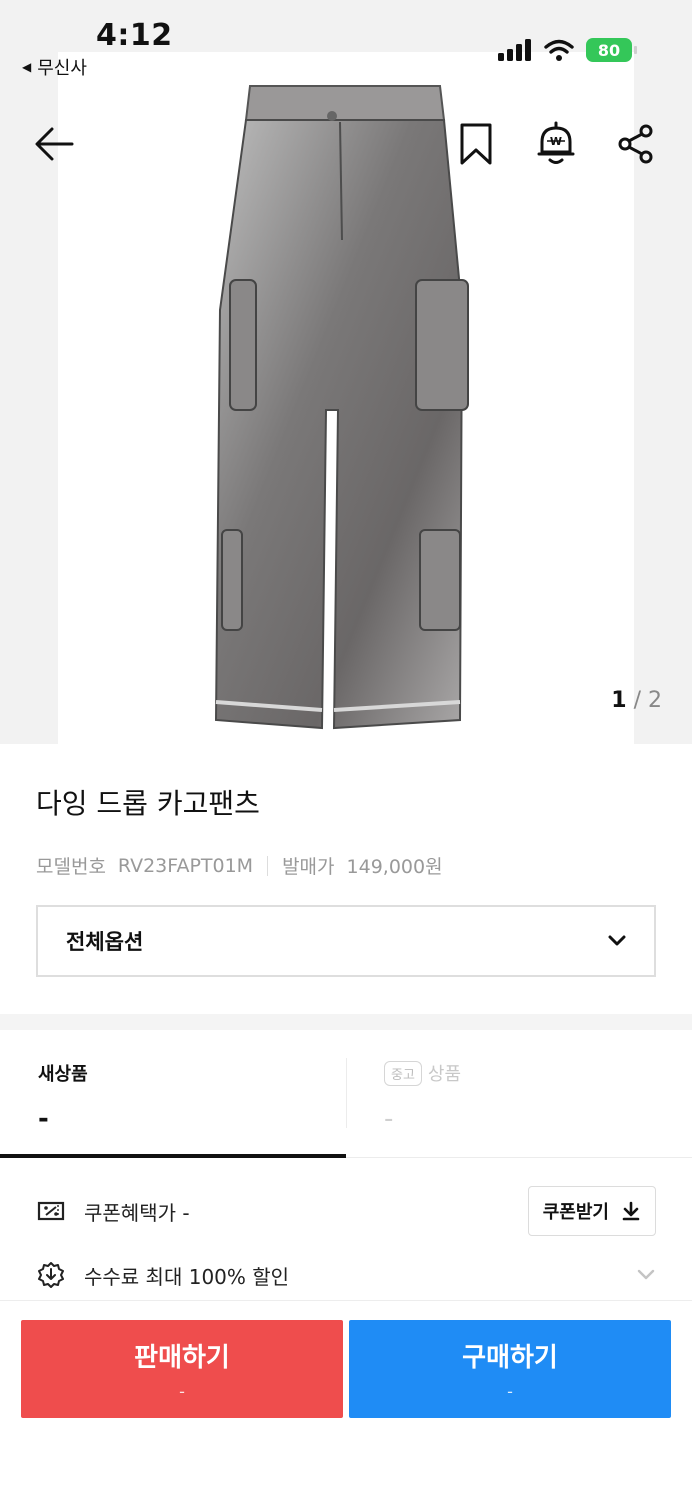 The height and width of the screenshot is (1500, 692). I want to click on tab-new-product: 새상품 -, so click(173, 1094).